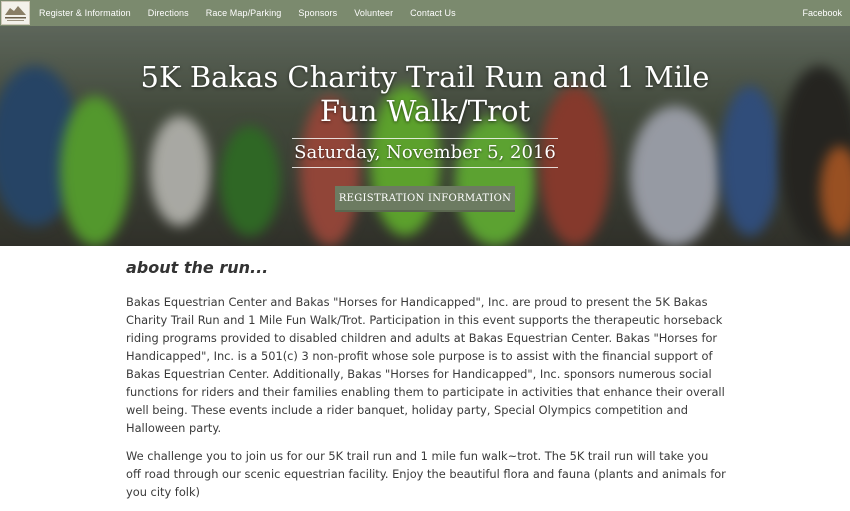 This screenshot has height=511, width=850. I want to click on nav-sponsors: Sponsors, so click(317, 13).